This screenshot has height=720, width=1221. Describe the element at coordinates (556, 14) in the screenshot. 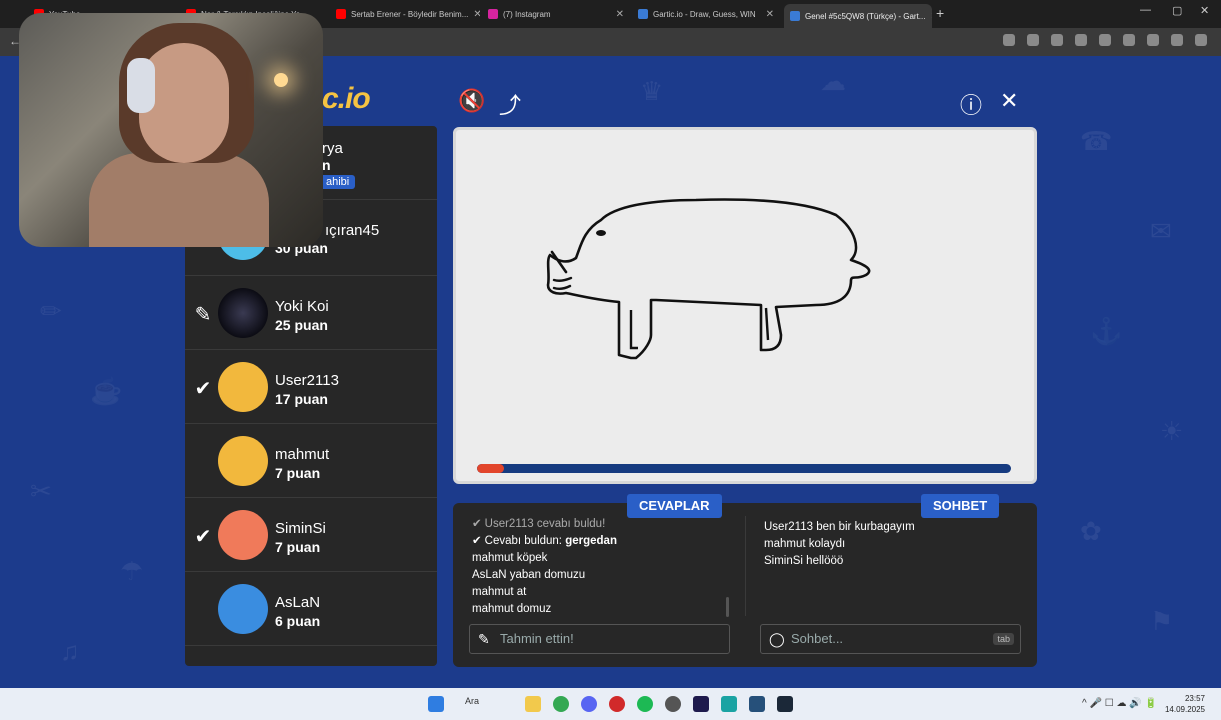

I see `browser-tab-instagram: (7) Instagram ✕` at that location.